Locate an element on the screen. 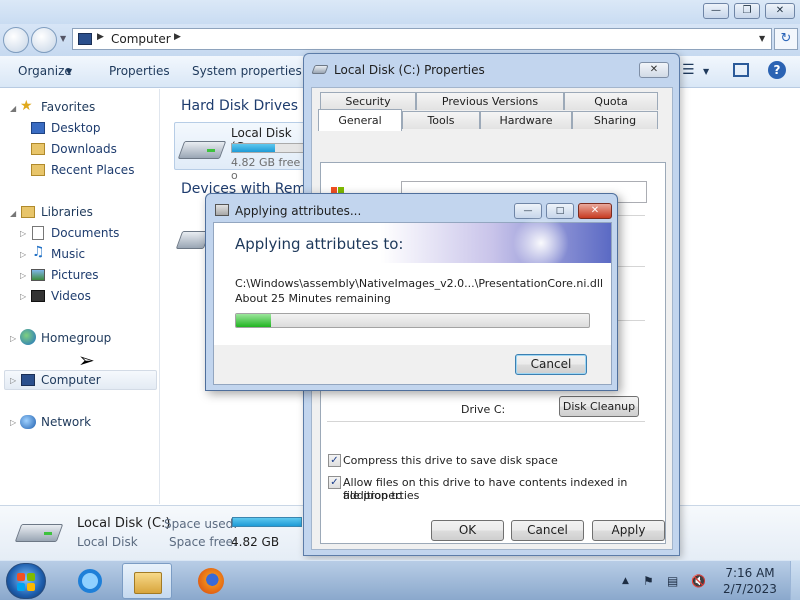 The image size is (800, 600). drive-tile-c: Local Disk (C: 4.82 GB free o is located at coordinates (242, 152).